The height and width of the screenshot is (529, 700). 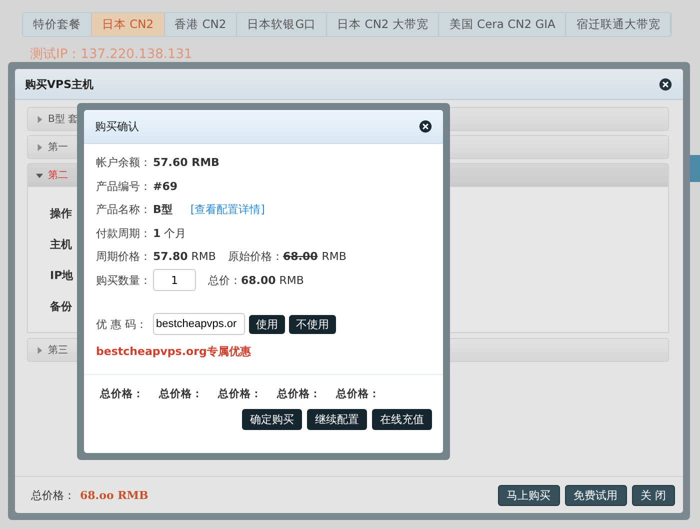 What do you see at coordinates (112, 54) in the screenshot?
I see `test-ip-text: 测试IP：137.220.138.131` at bounding box center [112, 54].